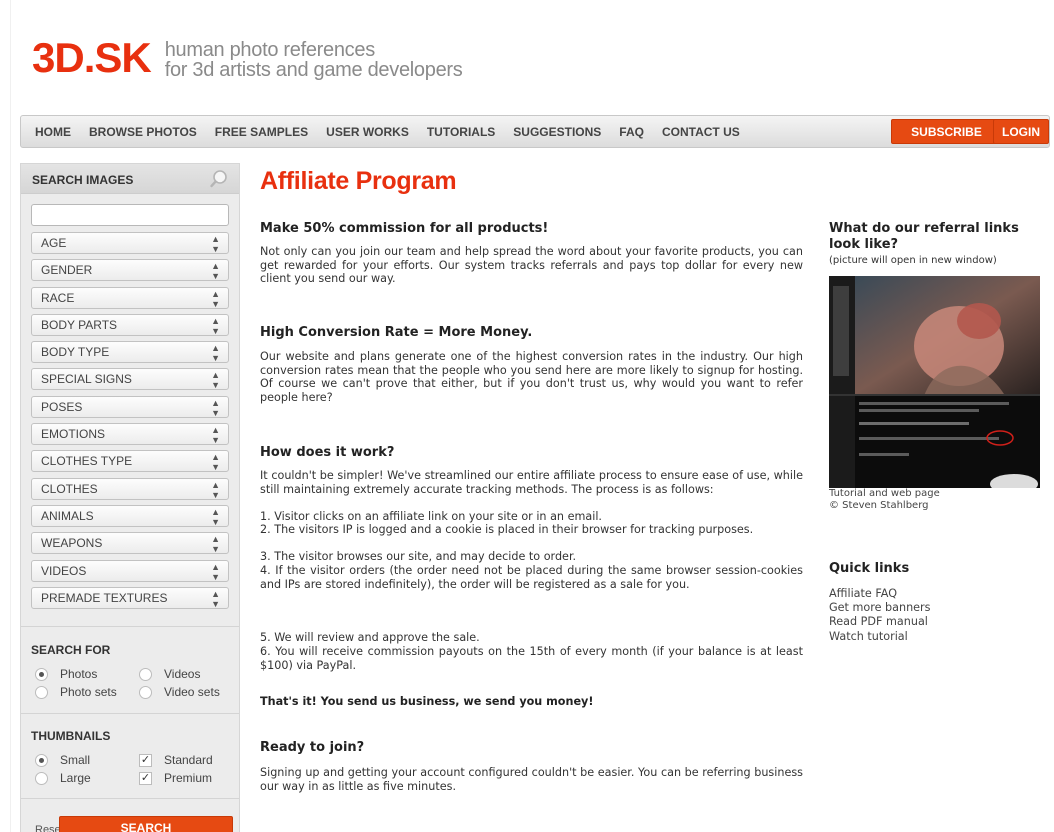  What do you see at coordinates (53, 132) in the screenshot?
I see `nav-home: HOME` at bounding box center [53, 132].